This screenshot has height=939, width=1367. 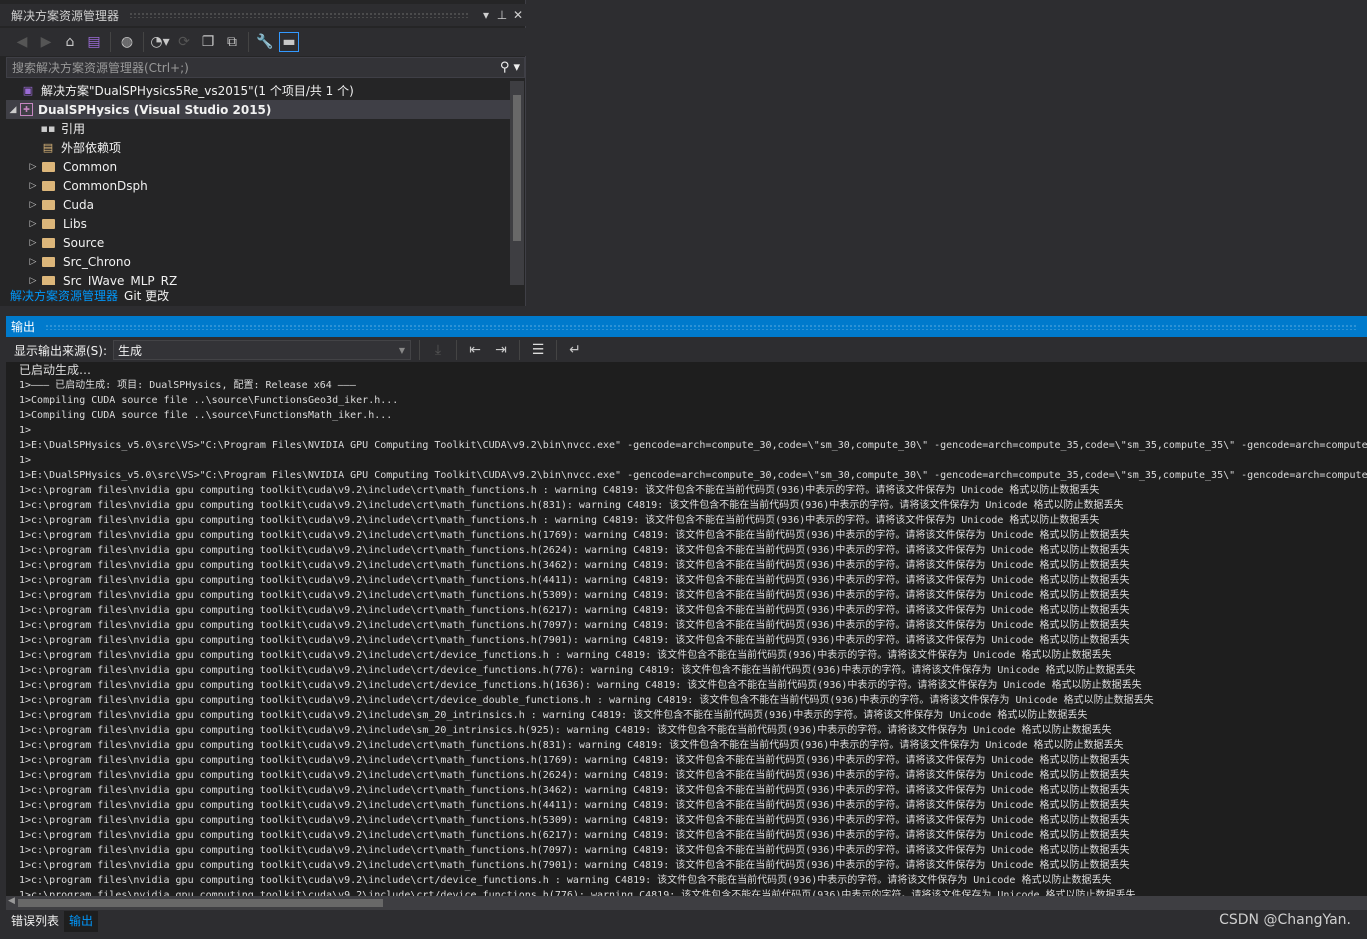 What do you see at coordinates (1285, 920) in the screenshot?
I see `watermark: CSDN @ChangYan.` at bounding box center [1285, 920].